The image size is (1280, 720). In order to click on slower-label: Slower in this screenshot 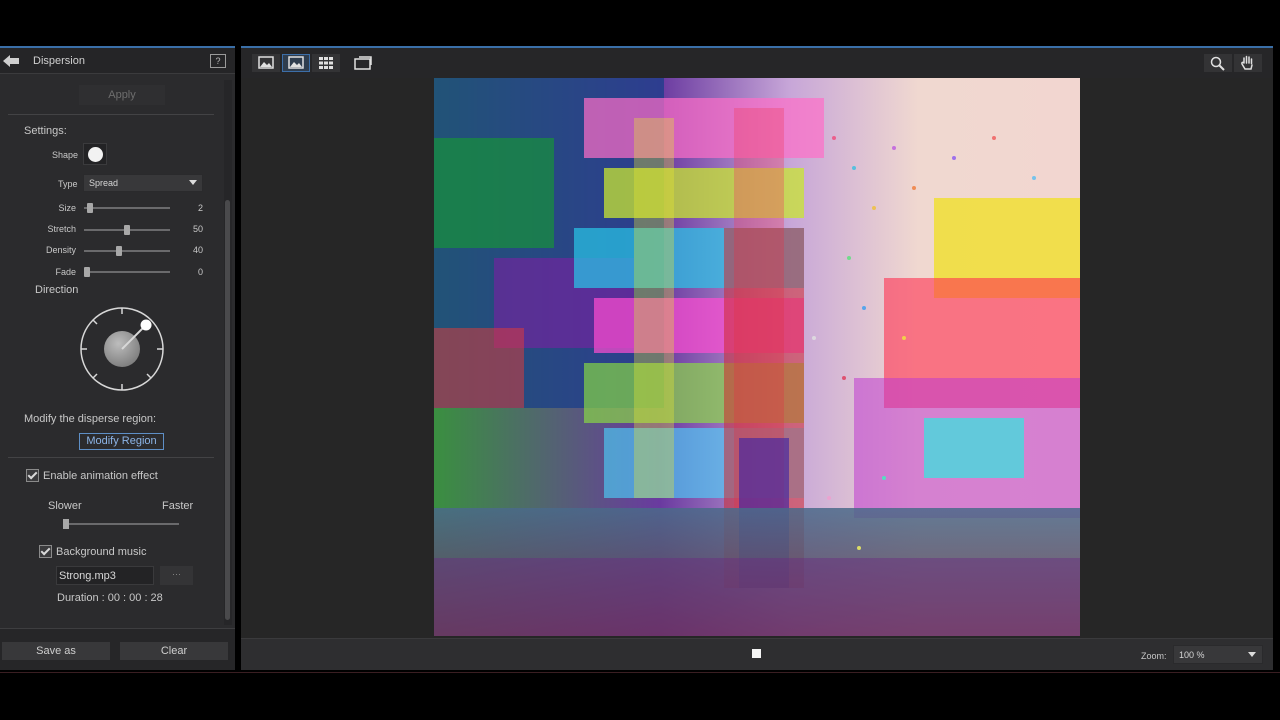, I will do `click(65, 506)`.